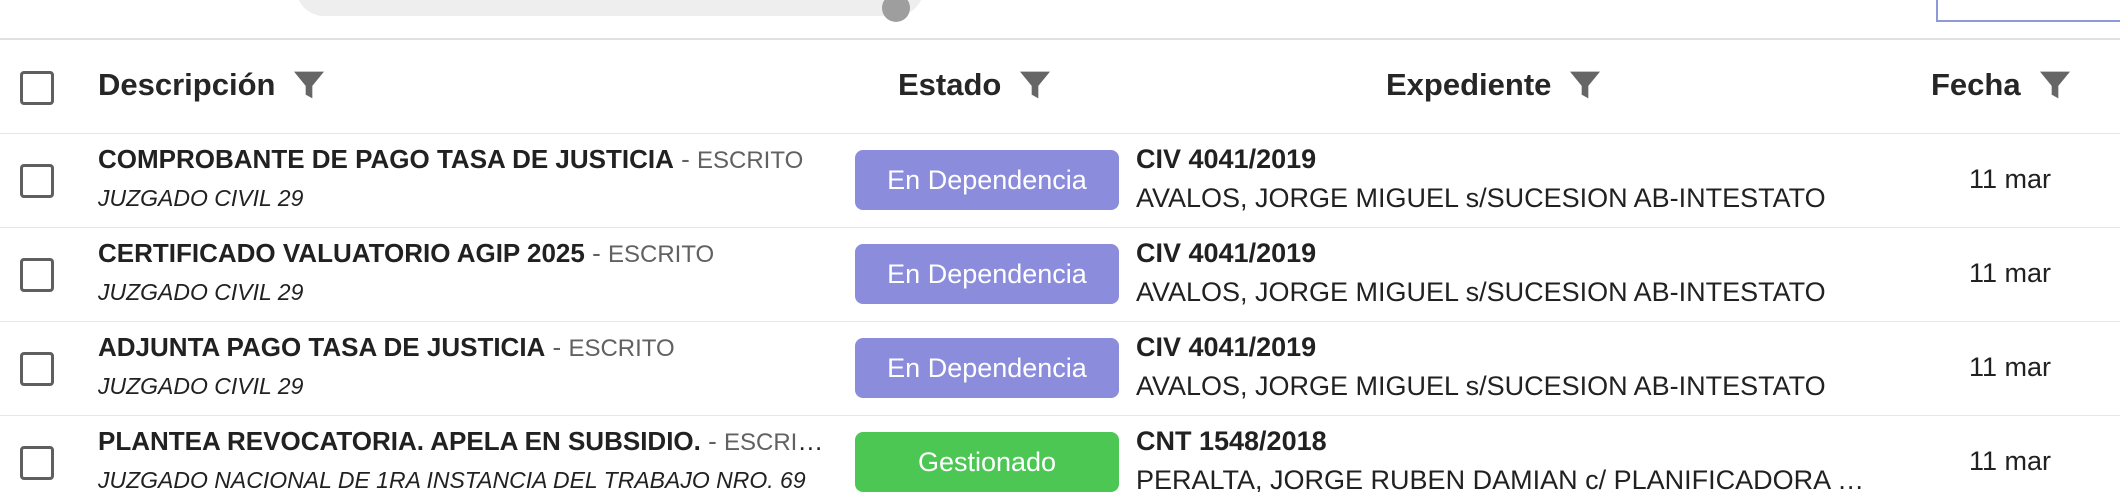  What do you see at coordinates (987, 462) in the screenshot?
I see `status-badge: Gestionado` at bounding box center [987, 462].